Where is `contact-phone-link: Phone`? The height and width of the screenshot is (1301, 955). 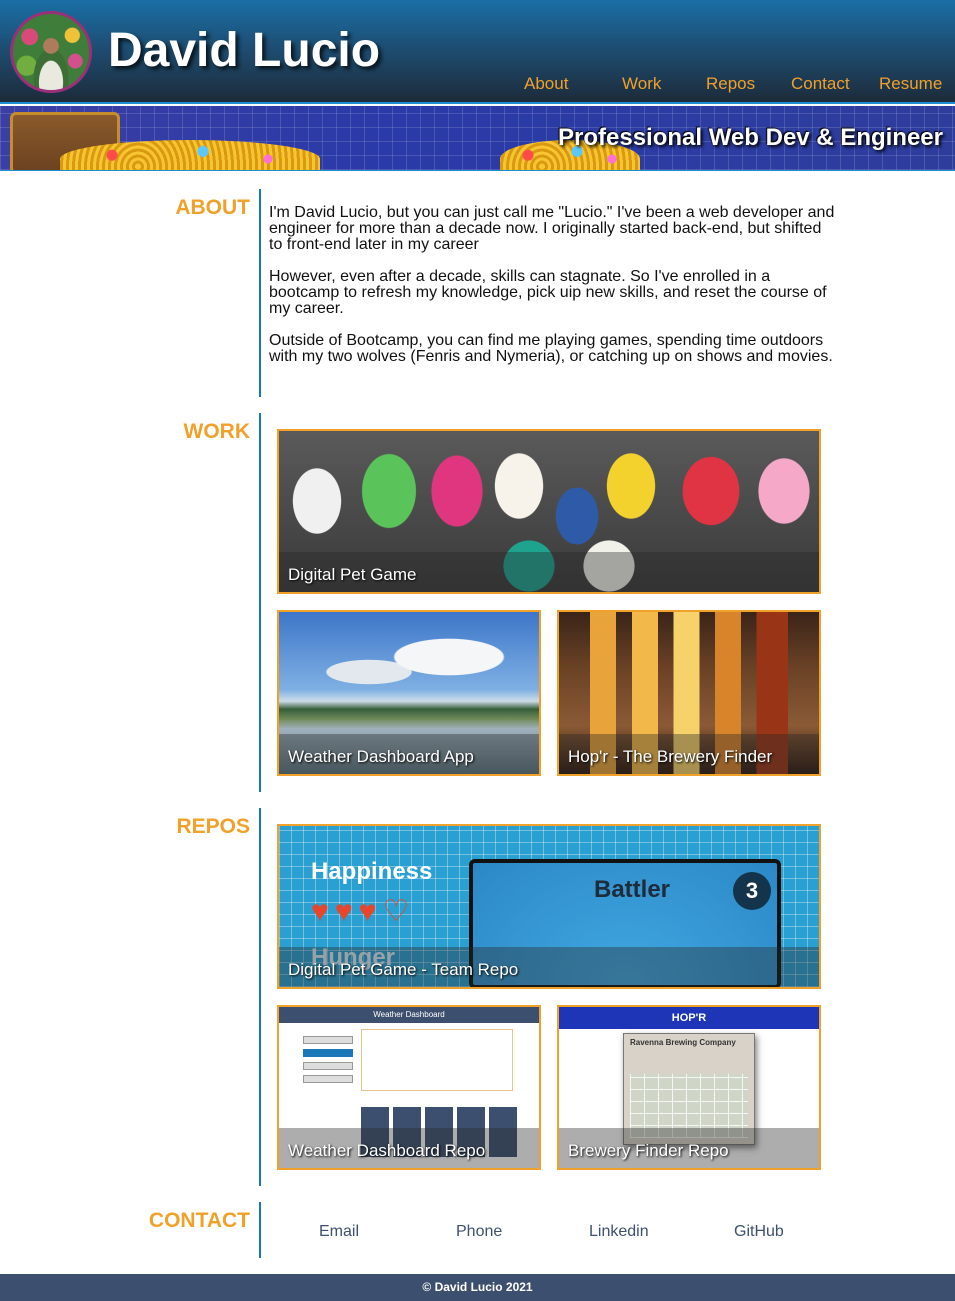
contact-phone-link: Phone is located at coordinates (479, 1232).